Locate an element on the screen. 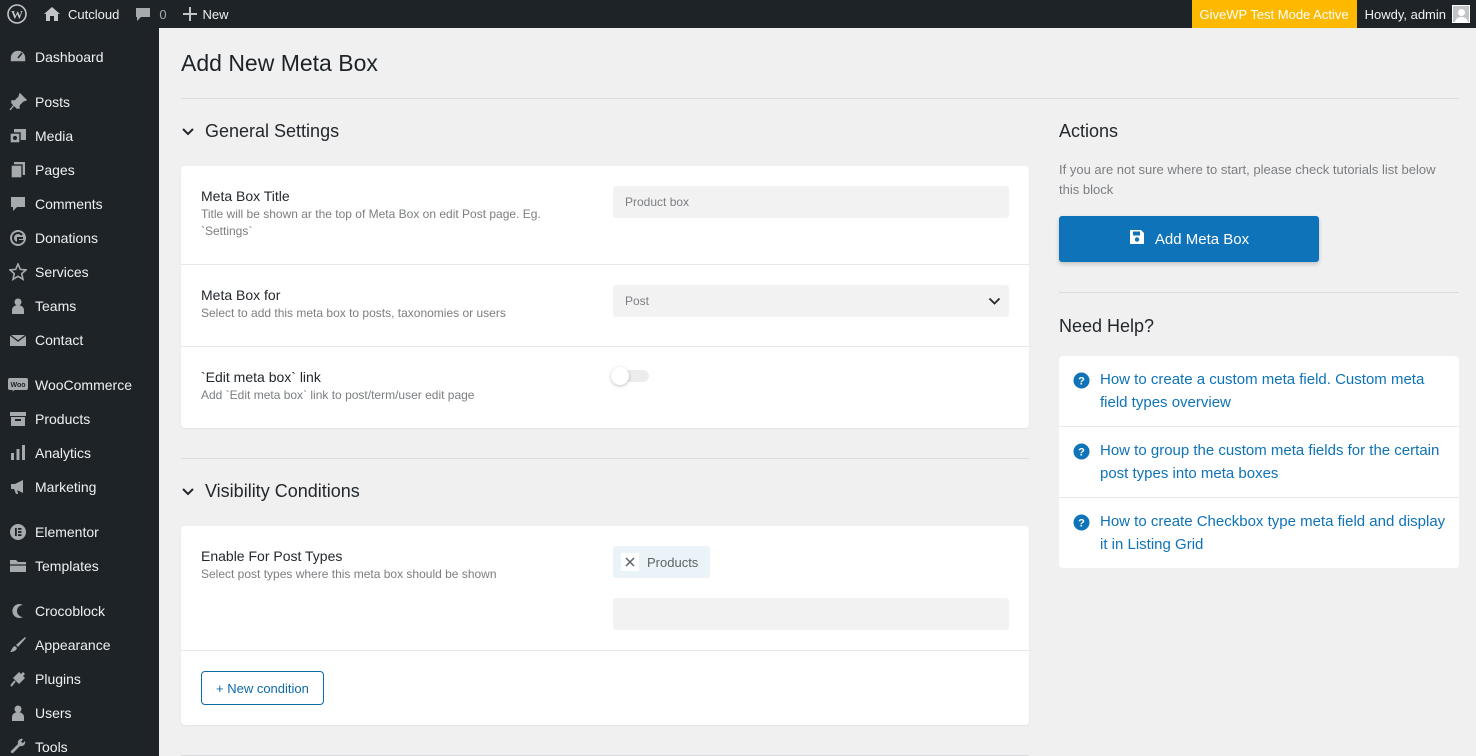 This screenshot has width=1476, height=756. tag-label: Products is located at coordinates (673, 562).